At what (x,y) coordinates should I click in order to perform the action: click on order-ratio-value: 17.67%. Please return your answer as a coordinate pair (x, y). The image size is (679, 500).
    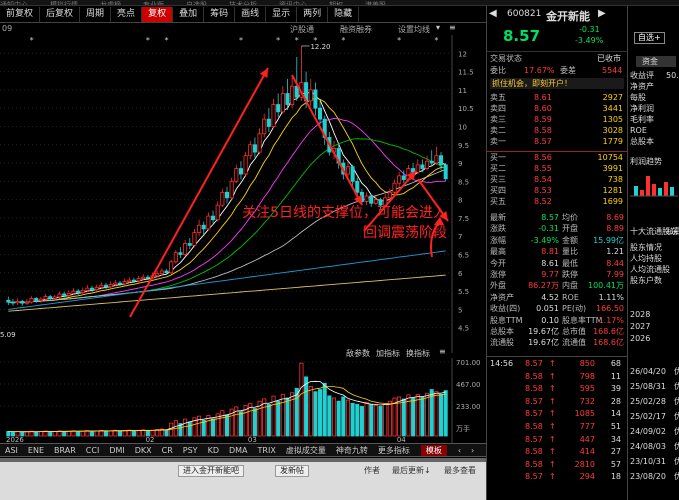
    Looking at the image, I should click on (539, 70).